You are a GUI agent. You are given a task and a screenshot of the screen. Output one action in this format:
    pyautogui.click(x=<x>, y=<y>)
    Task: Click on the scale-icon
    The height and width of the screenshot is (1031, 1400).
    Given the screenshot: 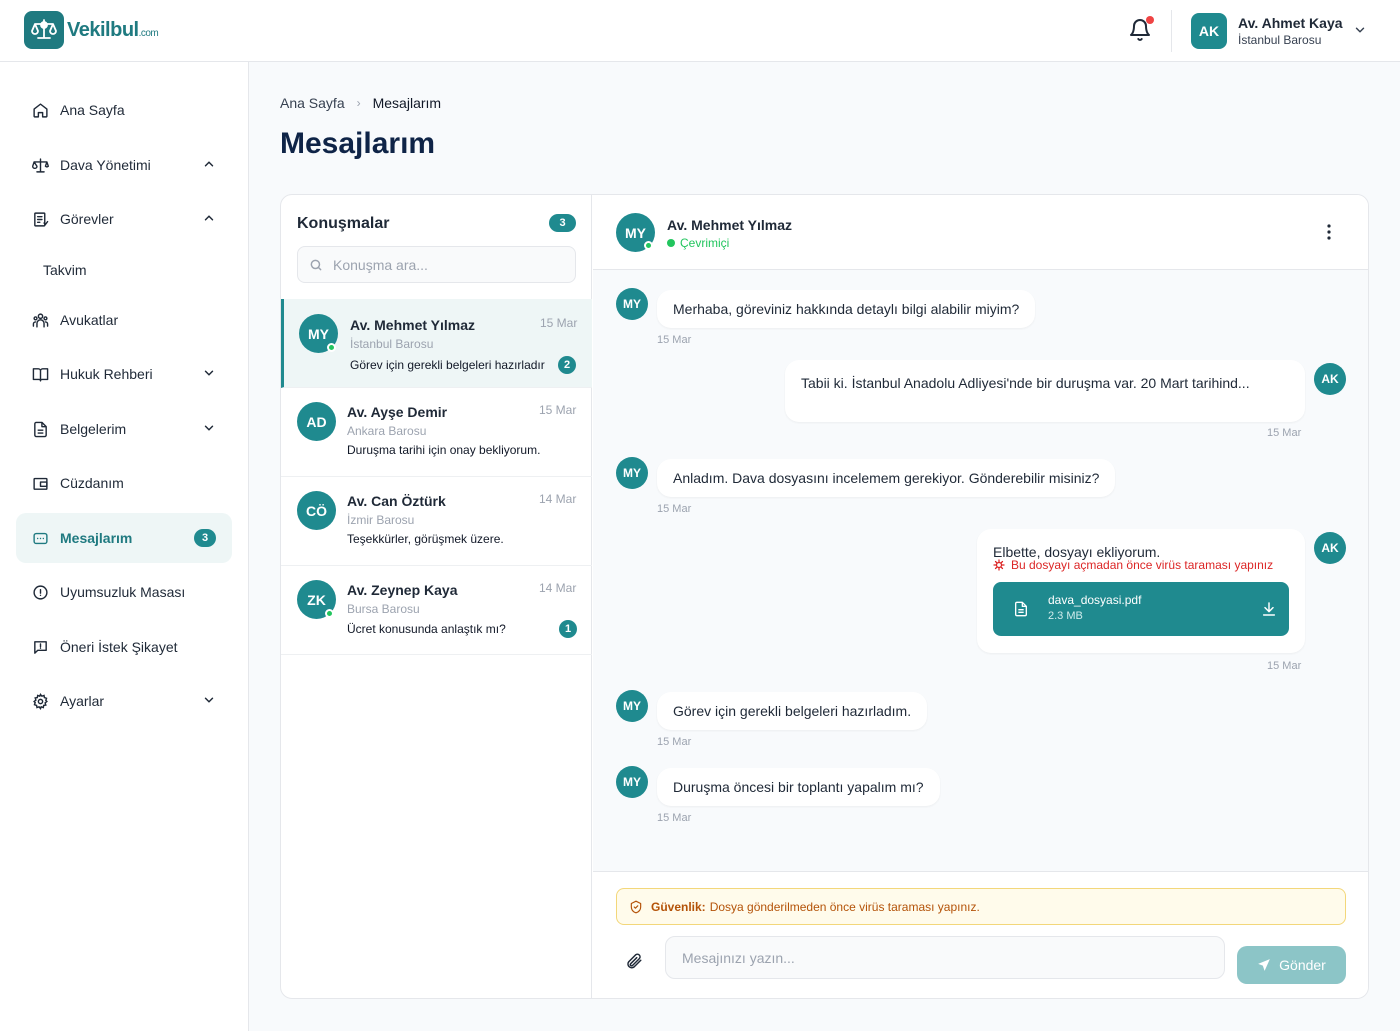 What is the action you would take?
    pyautogui.click(x=40, y=165)
    